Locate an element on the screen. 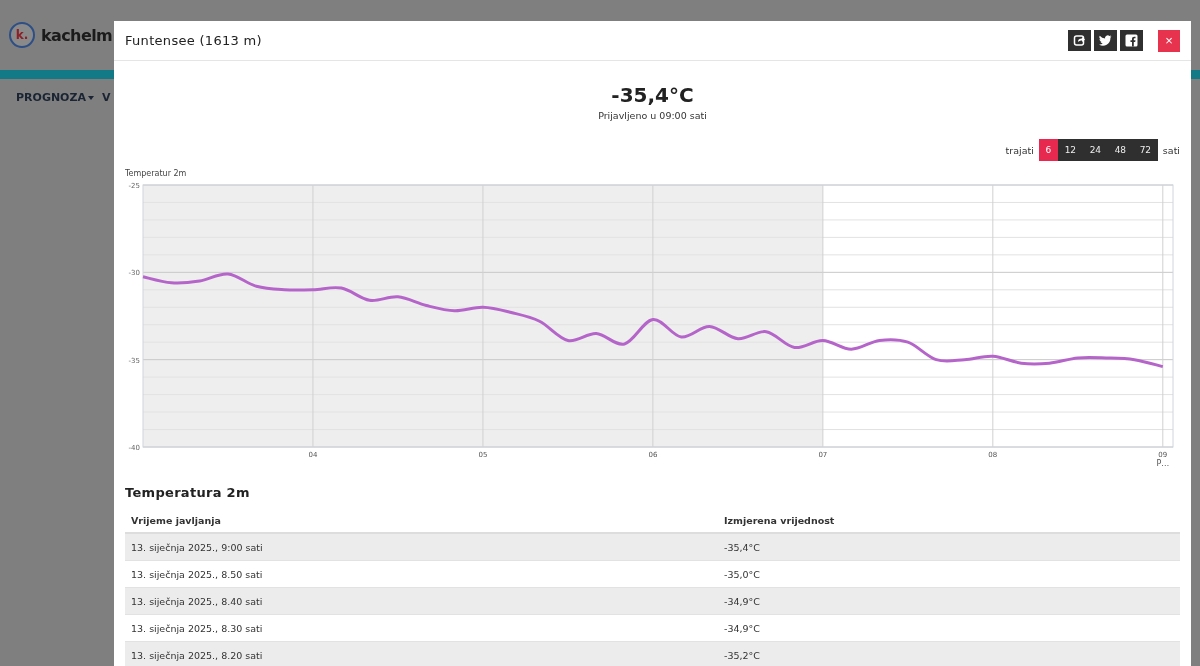  logo-text: kachelm is located at coordinates (77, 35).